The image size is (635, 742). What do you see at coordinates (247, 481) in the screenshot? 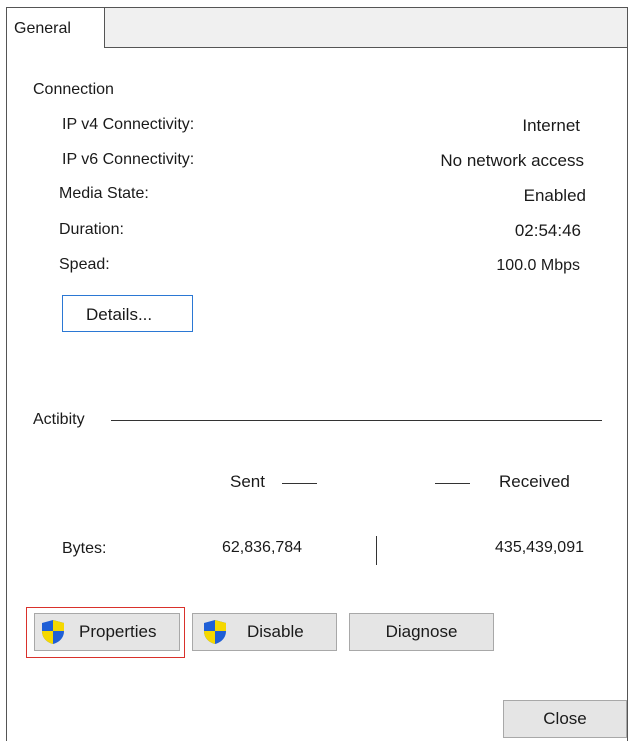
I see `sent-label: Sent` at bounding box center [247, 481].